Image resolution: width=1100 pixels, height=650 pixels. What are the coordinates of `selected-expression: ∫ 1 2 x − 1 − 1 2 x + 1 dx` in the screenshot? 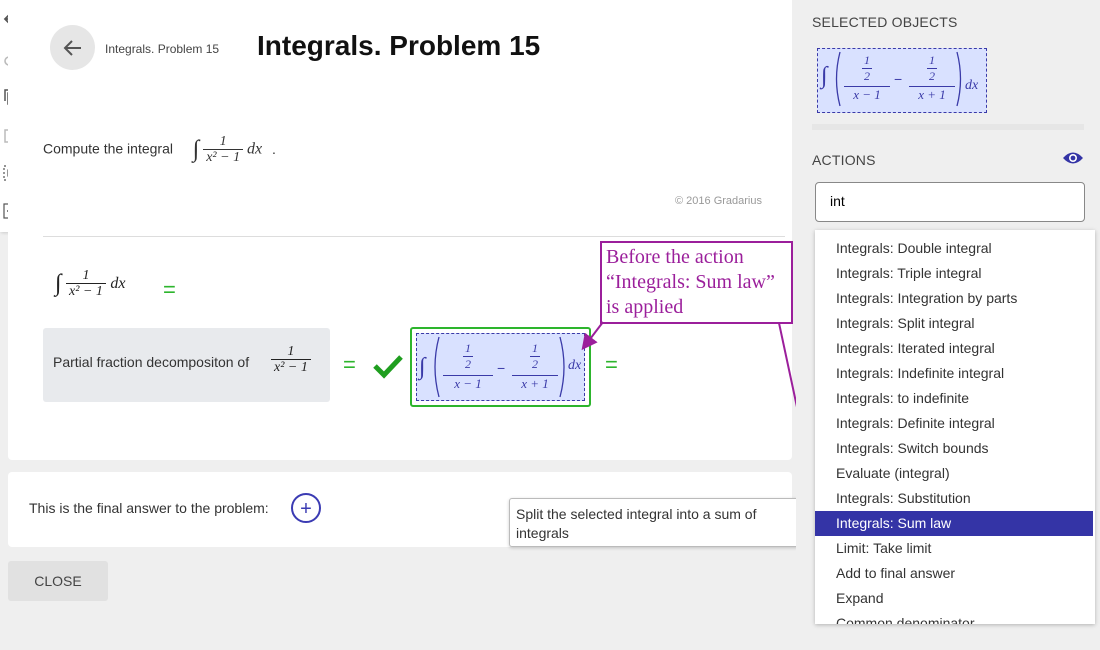 It's located at (500, 367).